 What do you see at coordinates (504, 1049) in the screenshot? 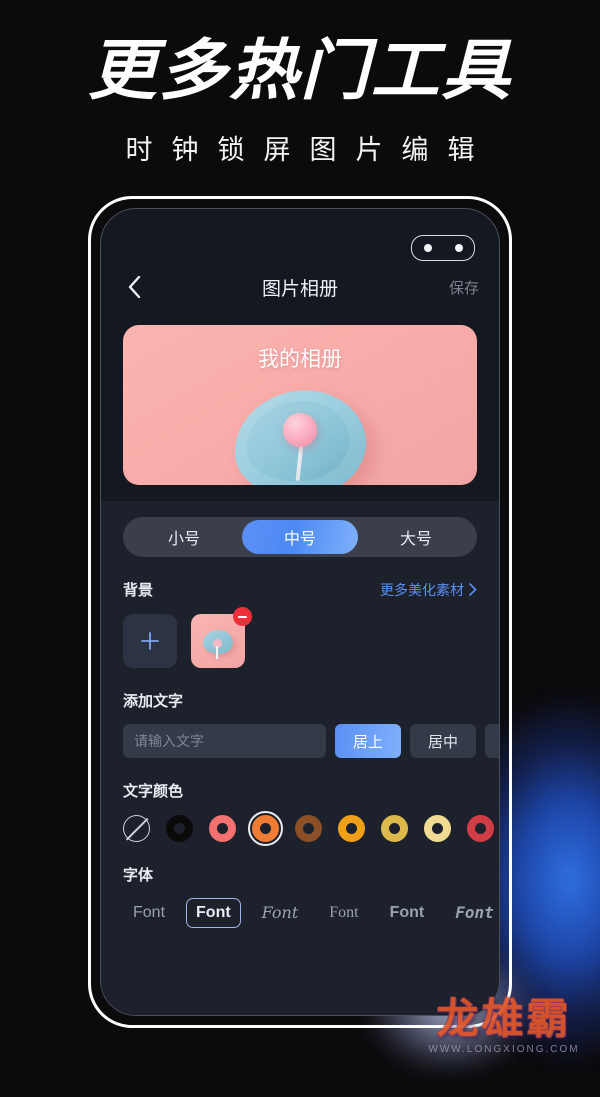
I see `watermark-subtext: WWW.LONGXIONG.COM` at bounding box center [504, 1049].